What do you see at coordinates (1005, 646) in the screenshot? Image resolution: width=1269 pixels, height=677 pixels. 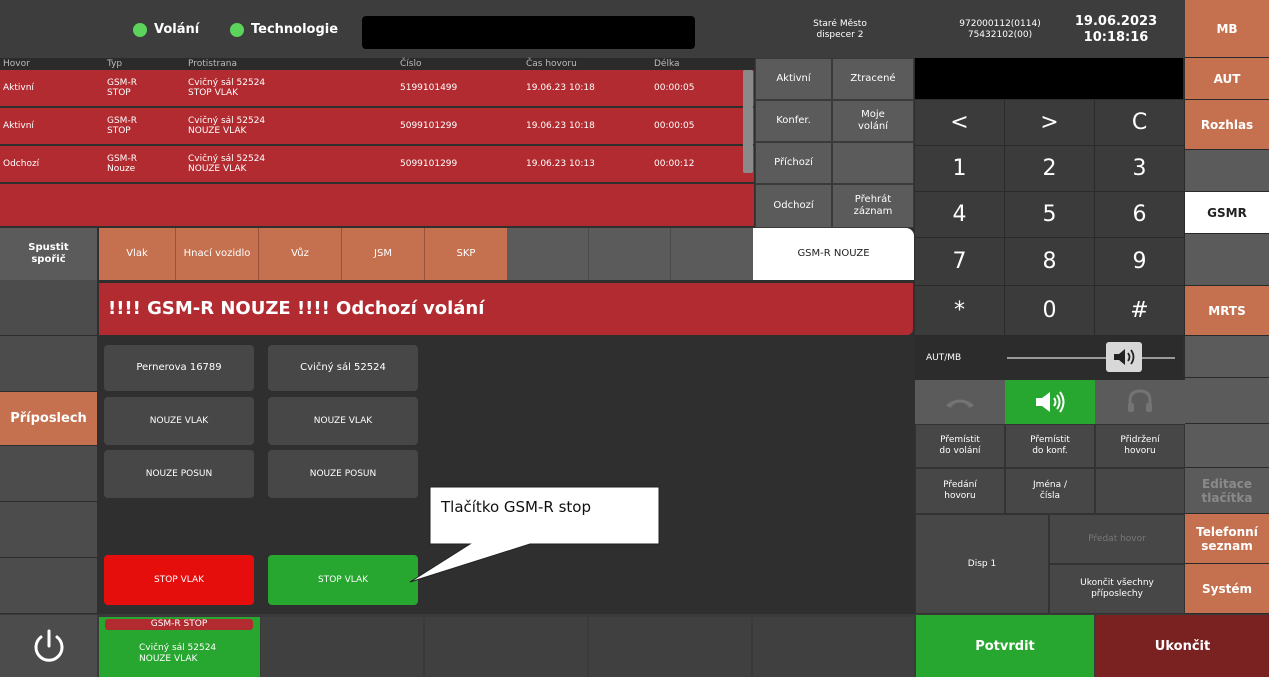 I see `confirm-button: Potvrdit` at bounding box center [1005, 646].